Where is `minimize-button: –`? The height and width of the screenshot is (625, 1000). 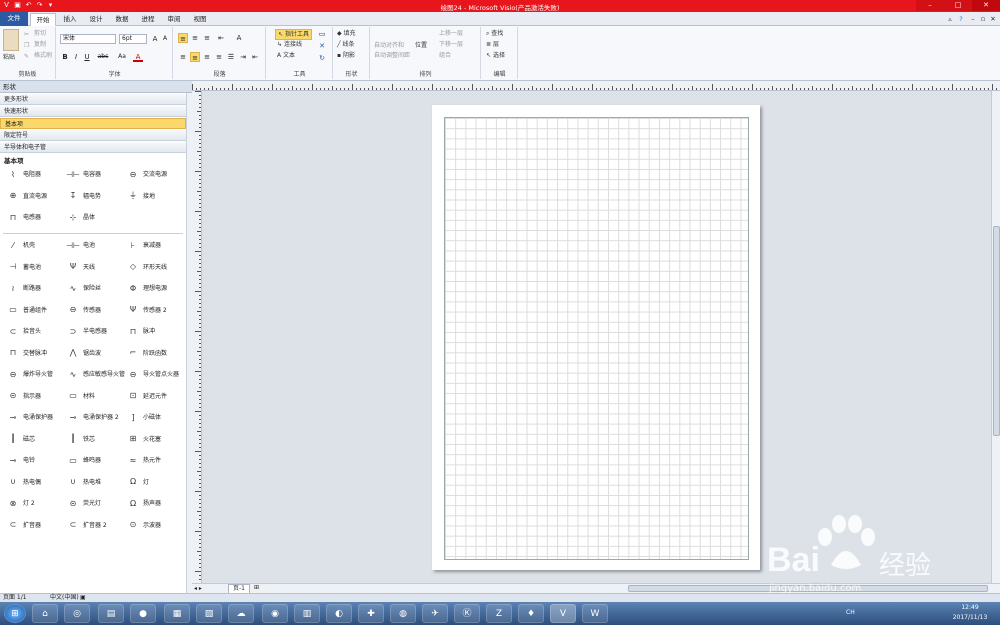
minimize-button: – is located at coordinates (930, 5).